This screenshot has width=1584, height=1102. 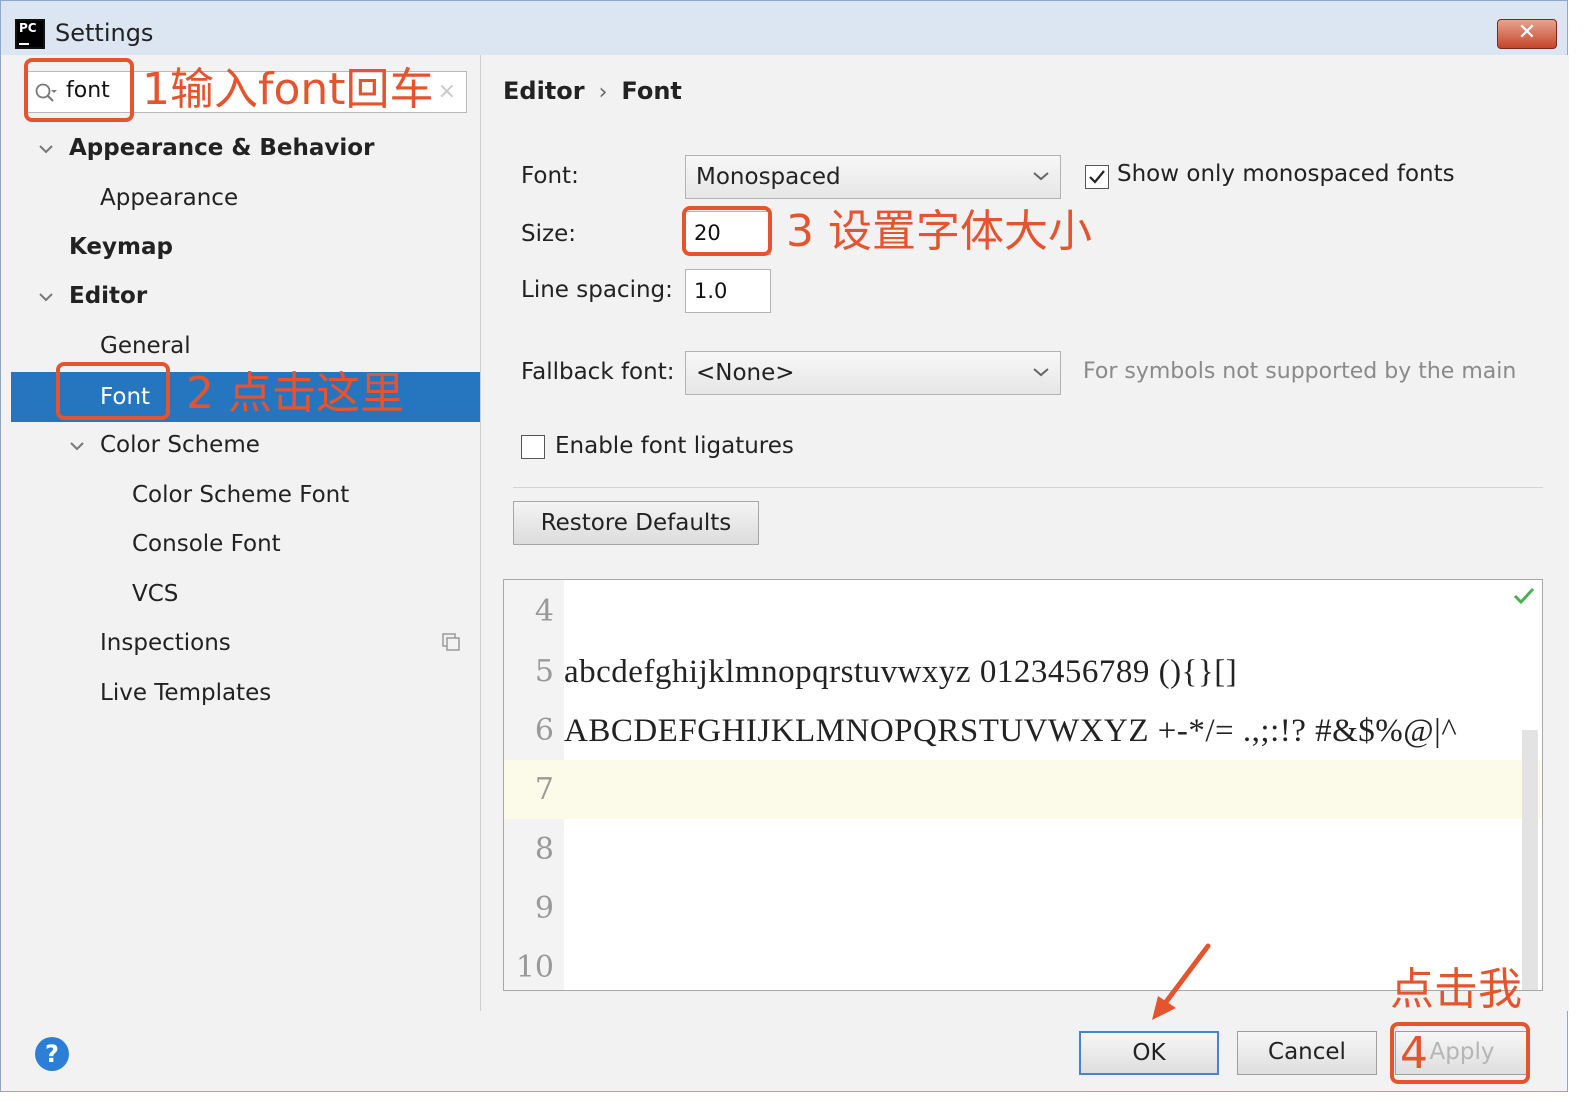 What do you see at coordinates (1286, 174) in the screenshot?
I see `show-monospaced-label: Show only monospaced fonts` at bounding box center [1286, 174].